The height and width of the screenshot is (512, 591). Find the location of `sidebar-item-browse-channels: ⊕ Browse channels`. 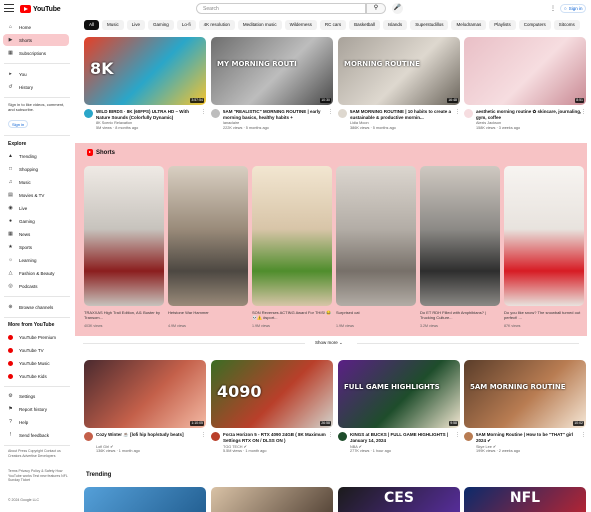

sidebar-item-browse-channels: ⊕ Browse channels is located at coordinates (36, 307).